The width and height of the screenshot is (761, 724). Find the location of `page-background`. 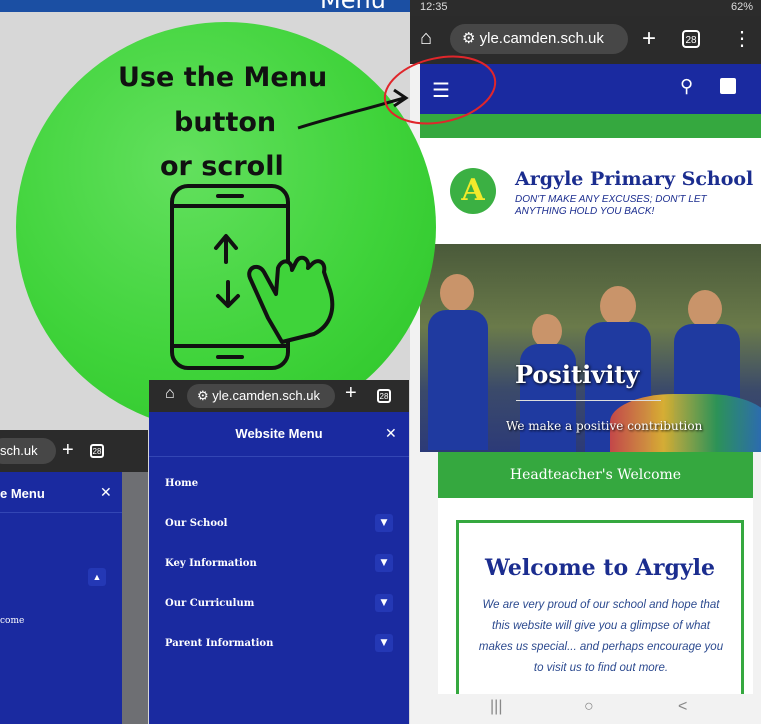

page-background is located at coordinates (135, 598).